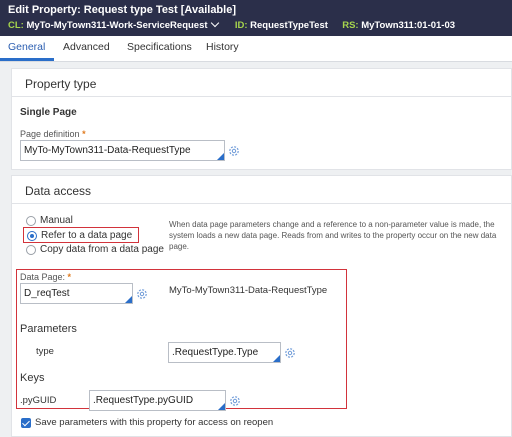 Image resolution: width=512 pixels, height=437 pixels. Describe the element at coordinates (222, 47) in the screenshot. I see `tab-history: History` at that location.